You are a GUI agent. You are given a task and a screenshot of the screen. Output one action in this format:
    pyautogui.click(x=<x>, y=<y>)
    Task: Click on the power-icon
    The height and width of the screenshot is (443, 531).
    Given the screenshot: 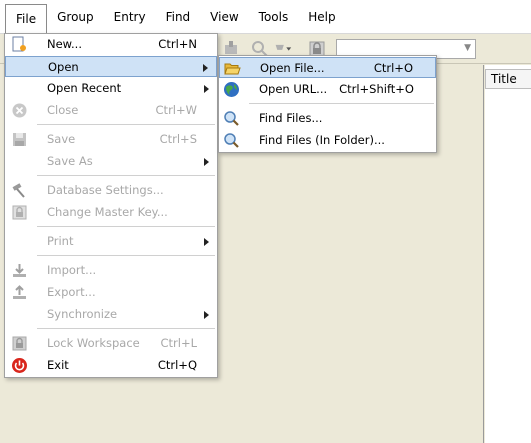 What is the action you would take?
    pyautogui.click(x=19, y=365)
    